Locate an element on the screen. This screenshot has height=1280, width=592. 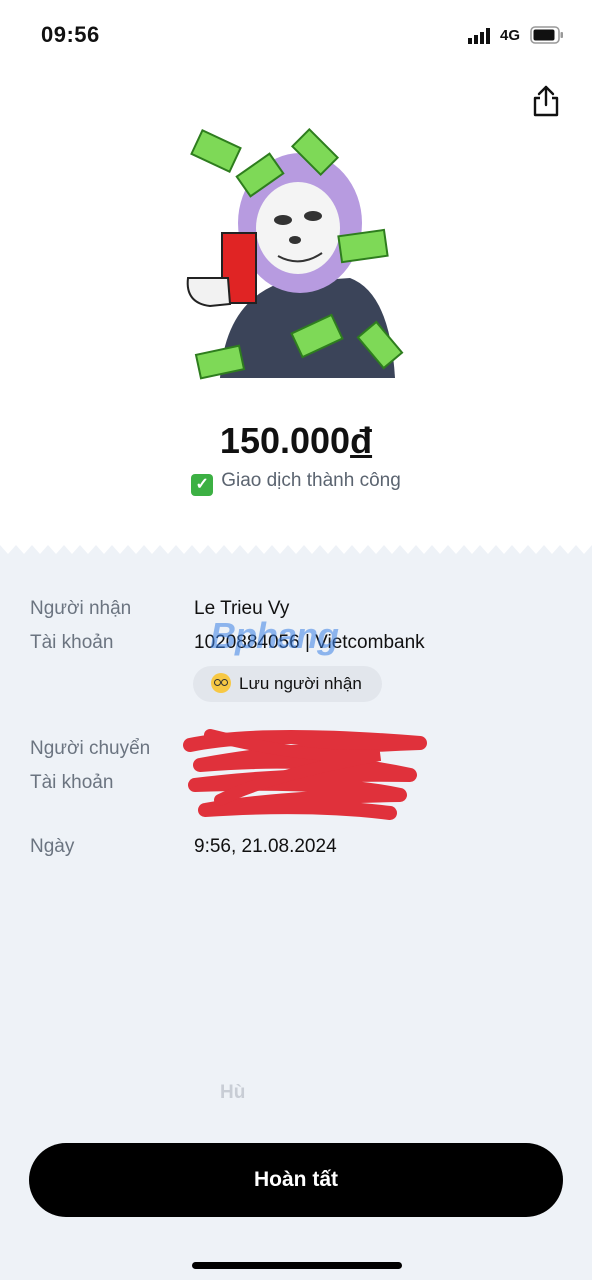
date-value: 9:56, 21.08.2024 is located at coordinates (265, 846).